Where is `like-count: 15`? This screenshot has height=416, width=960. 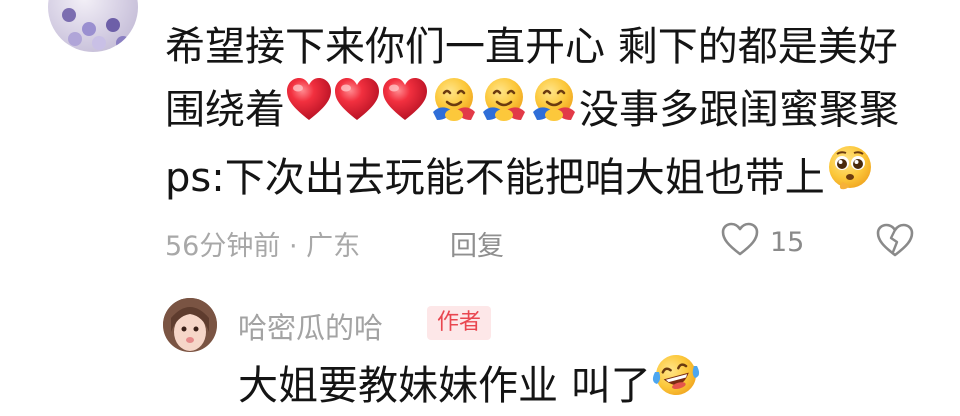
like-count: 15 is located at coordinates (787, 242).